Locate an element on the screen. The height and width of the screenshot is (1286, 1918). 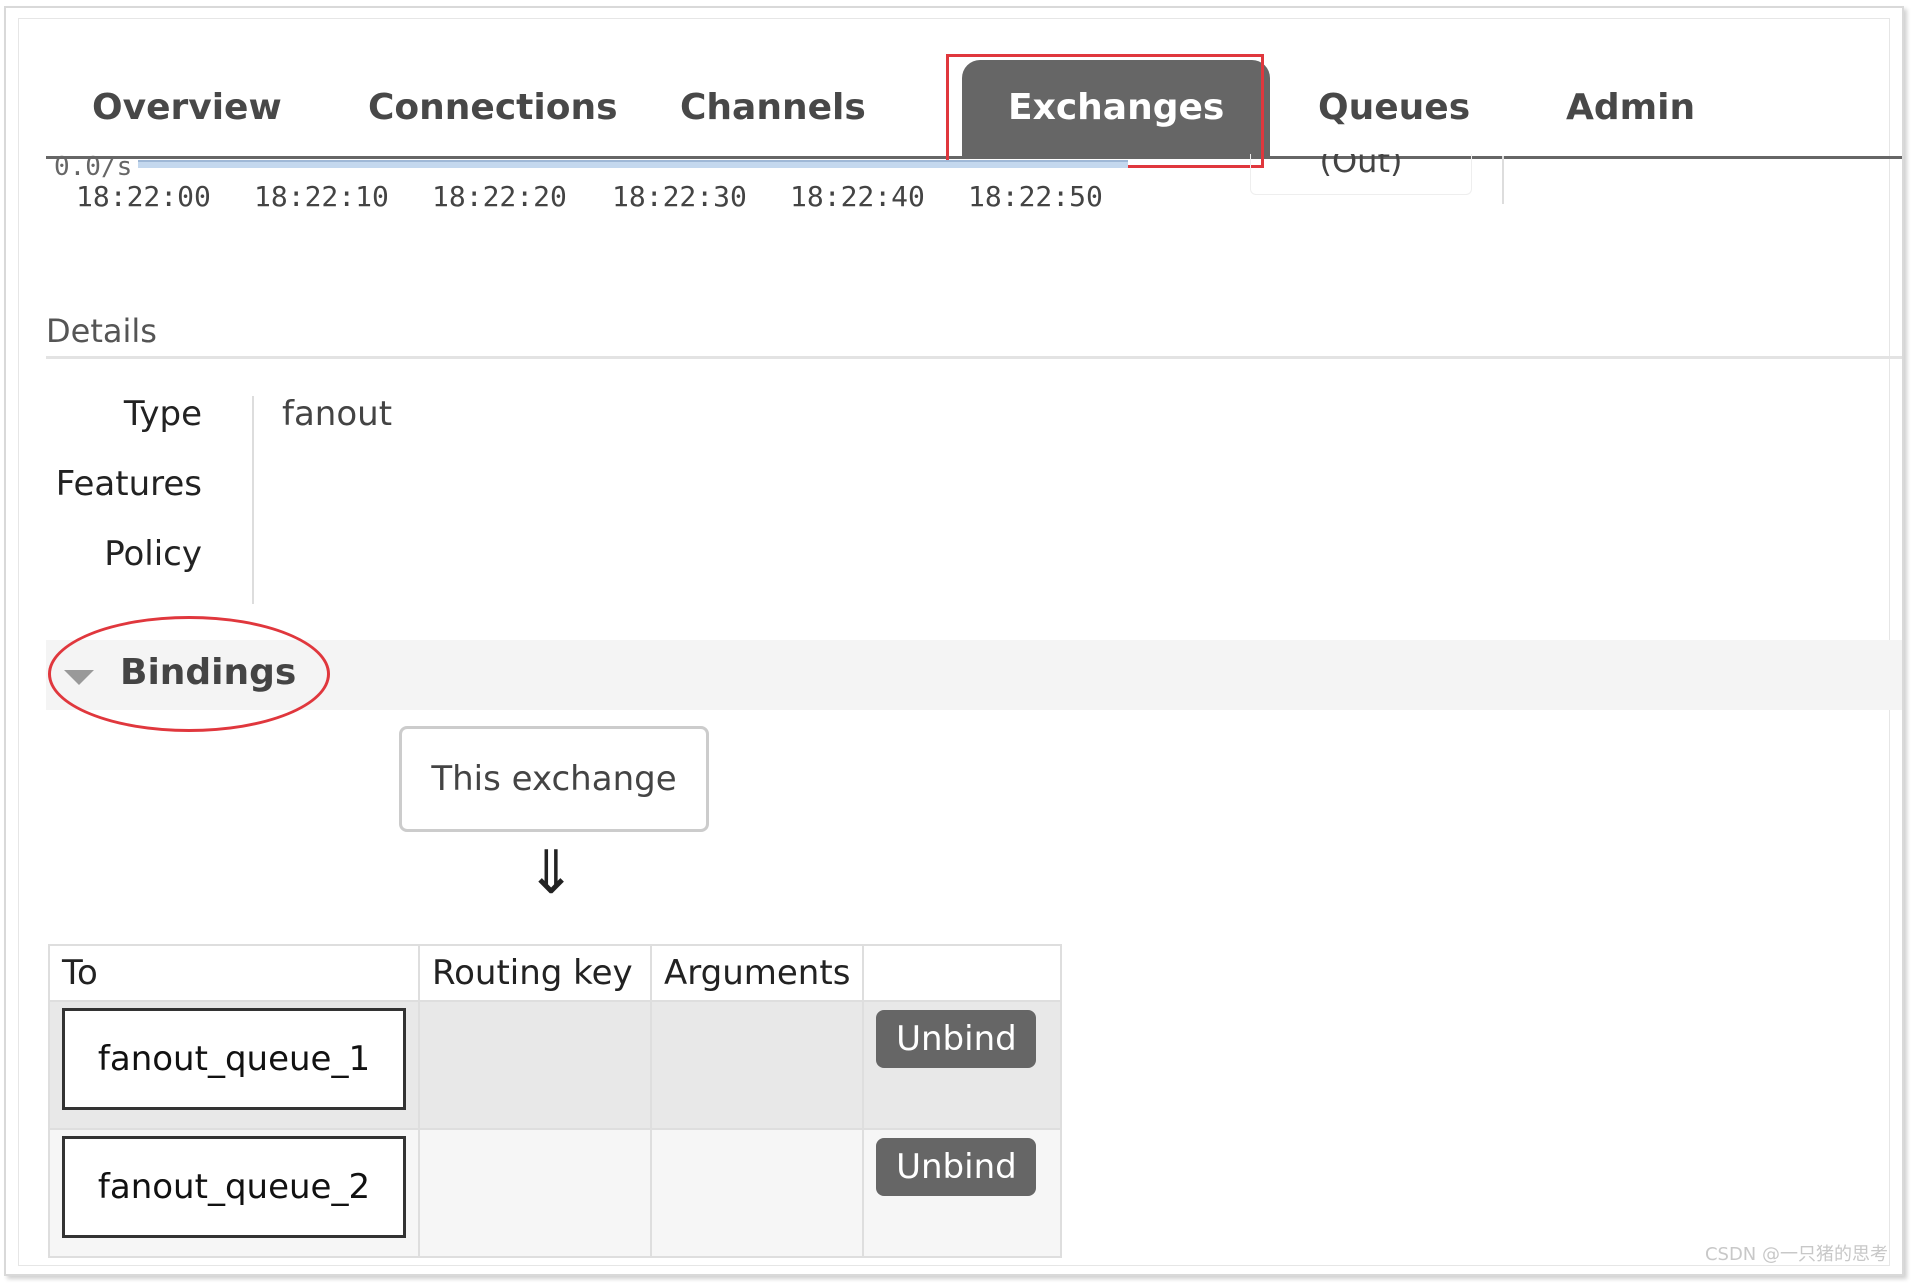
tab-exchanges: Exchanges is located at coordinates (1116, 108).